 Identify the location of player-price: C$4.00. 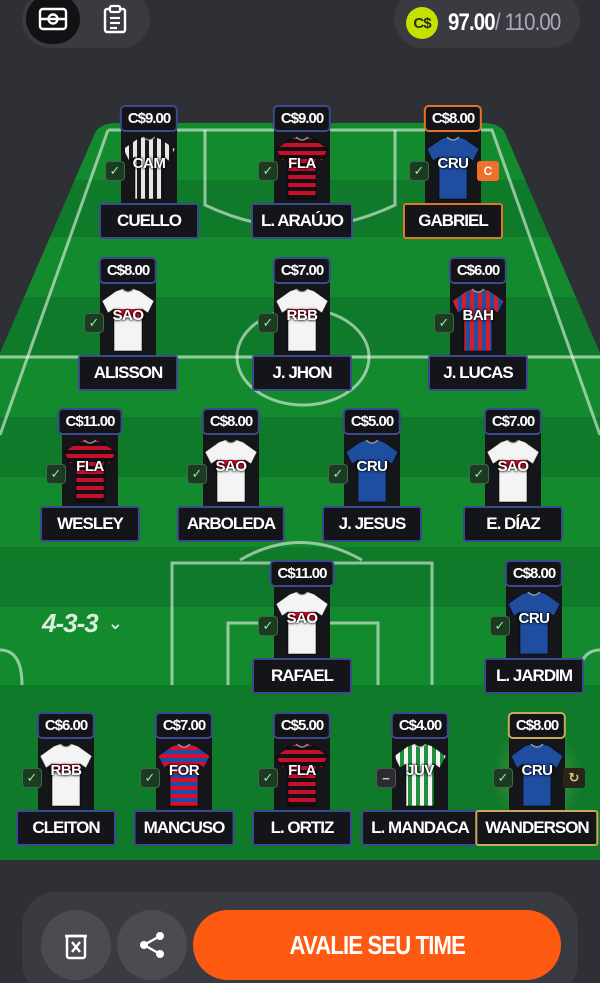
(420, 725).